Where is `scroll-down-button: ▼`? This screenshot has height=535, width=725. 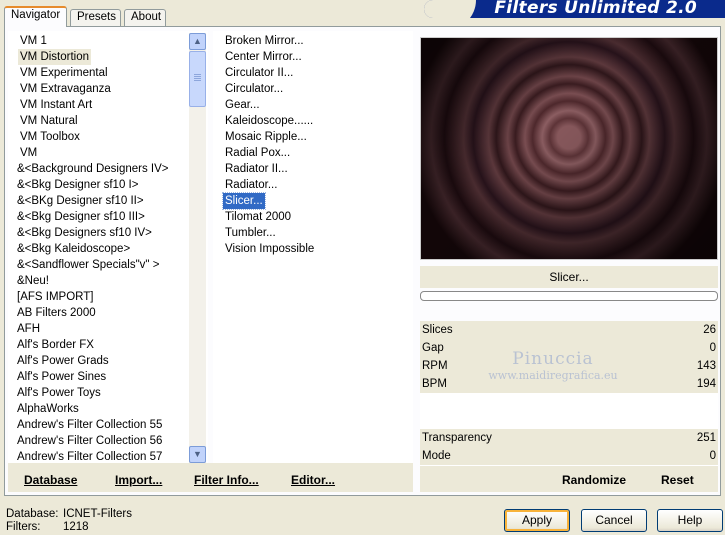
scroll-down-button: ▼ is located at coordinates (197, 454).